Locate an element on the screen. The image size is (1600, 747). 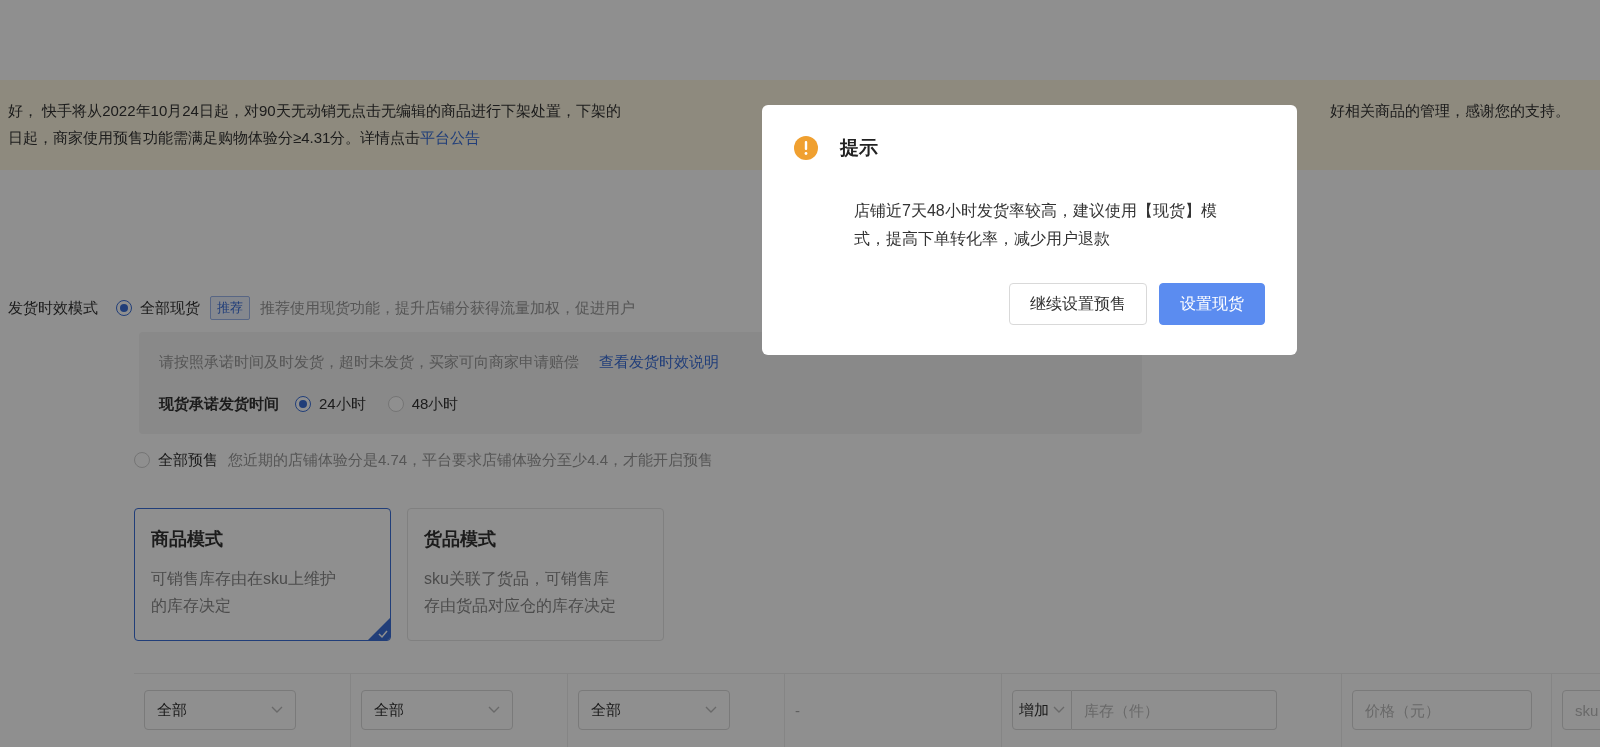
recommend-tag: 推荐 is located at coordinates (230, 308).